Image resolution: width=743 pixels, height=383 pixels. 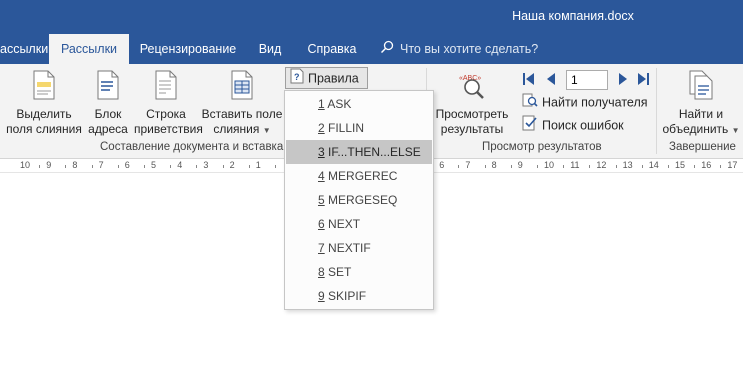 I want to click on rules-menu-item: 5 MERGESEQ, so click(x=359, y=200).